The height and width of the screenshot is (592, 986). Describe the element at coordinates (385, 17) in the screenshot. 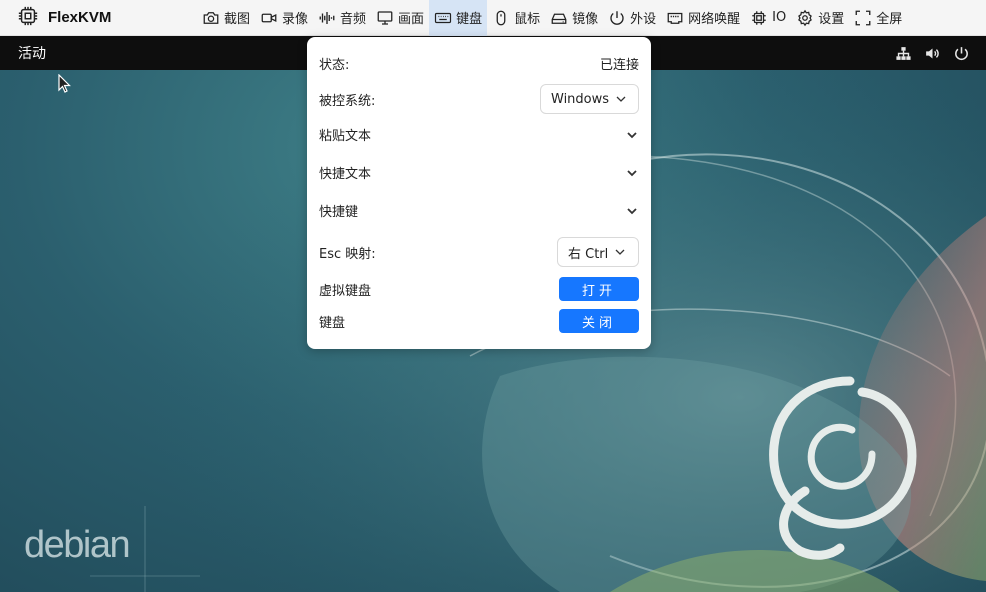

I see `monitor-icon` at that location.